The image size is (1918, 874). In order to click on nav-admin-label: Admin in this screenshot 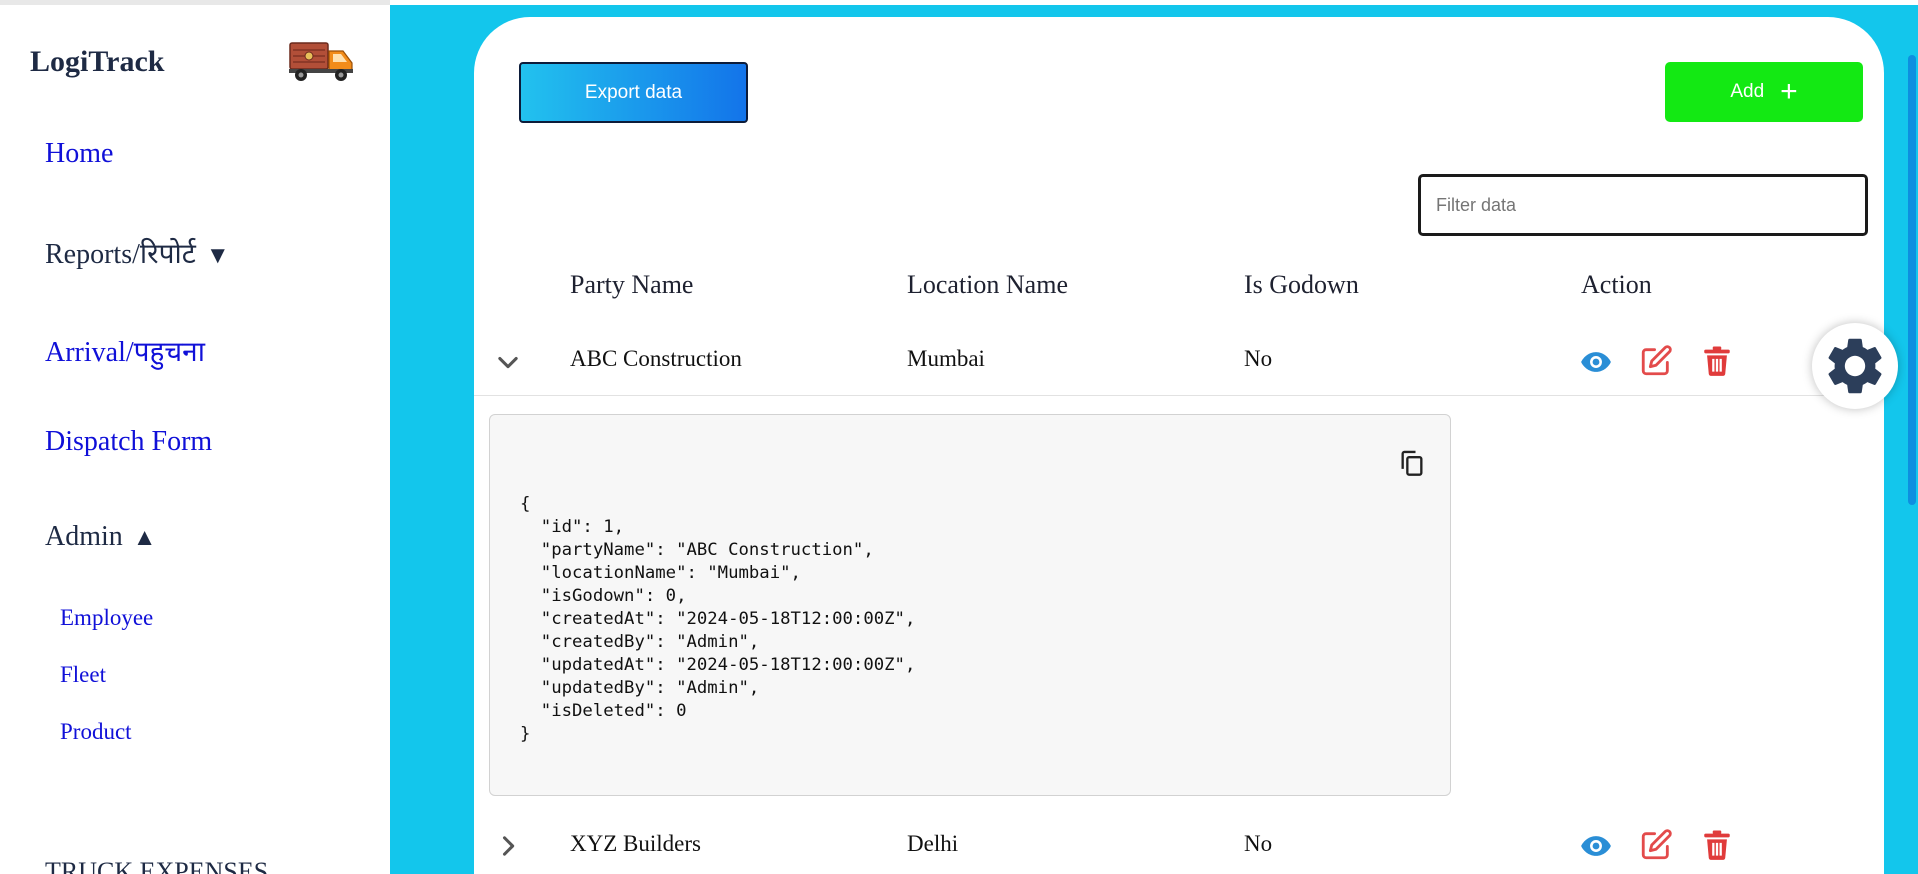, I will do `click(84, 536)`.